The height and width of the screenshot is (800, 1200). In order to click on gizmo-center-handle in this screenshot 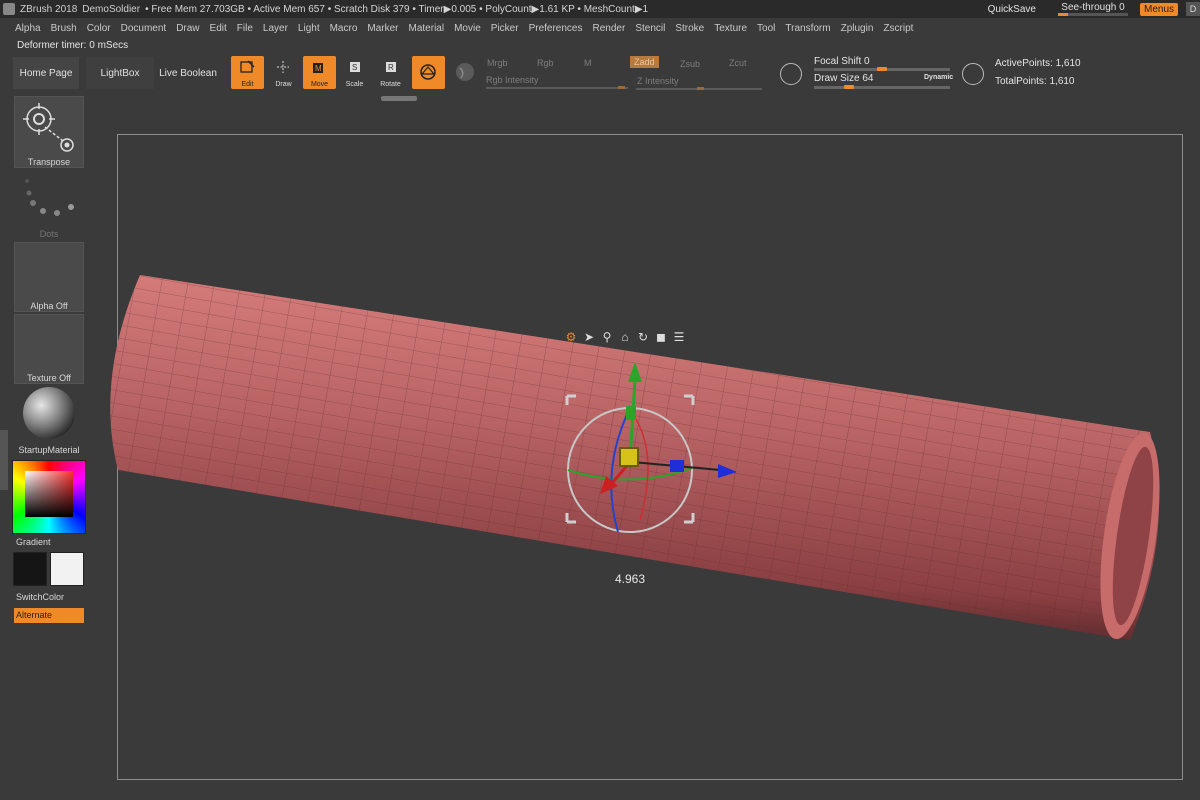, I will do `click(629, 457)`.